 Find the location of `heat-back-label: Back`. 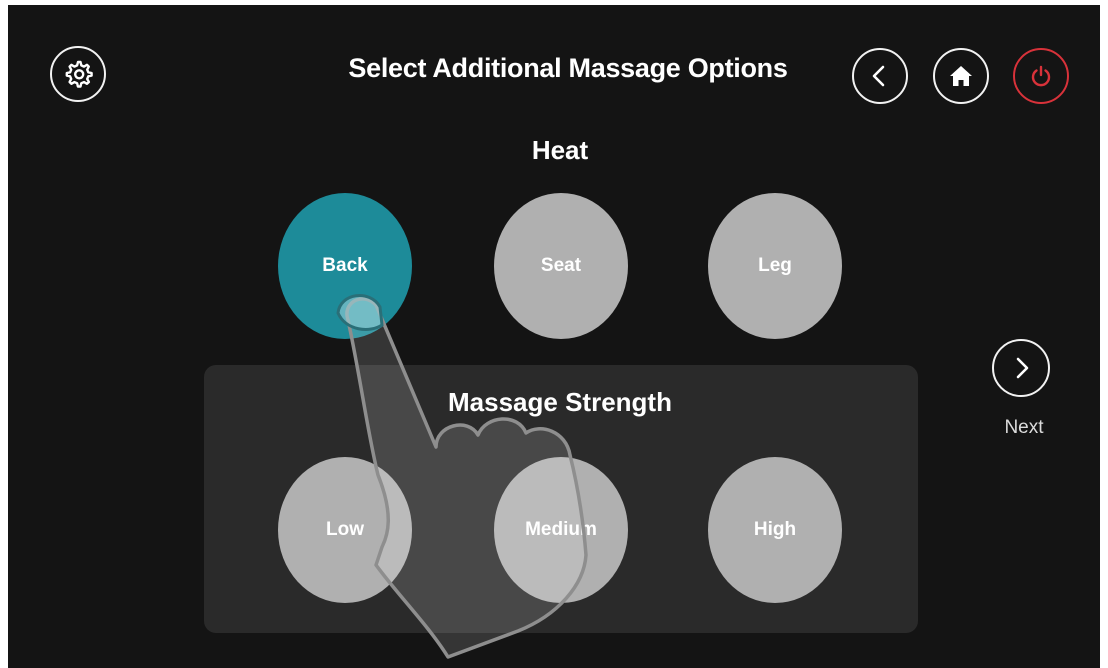

heat-back-label: Back is located at coordinates (345, 265).